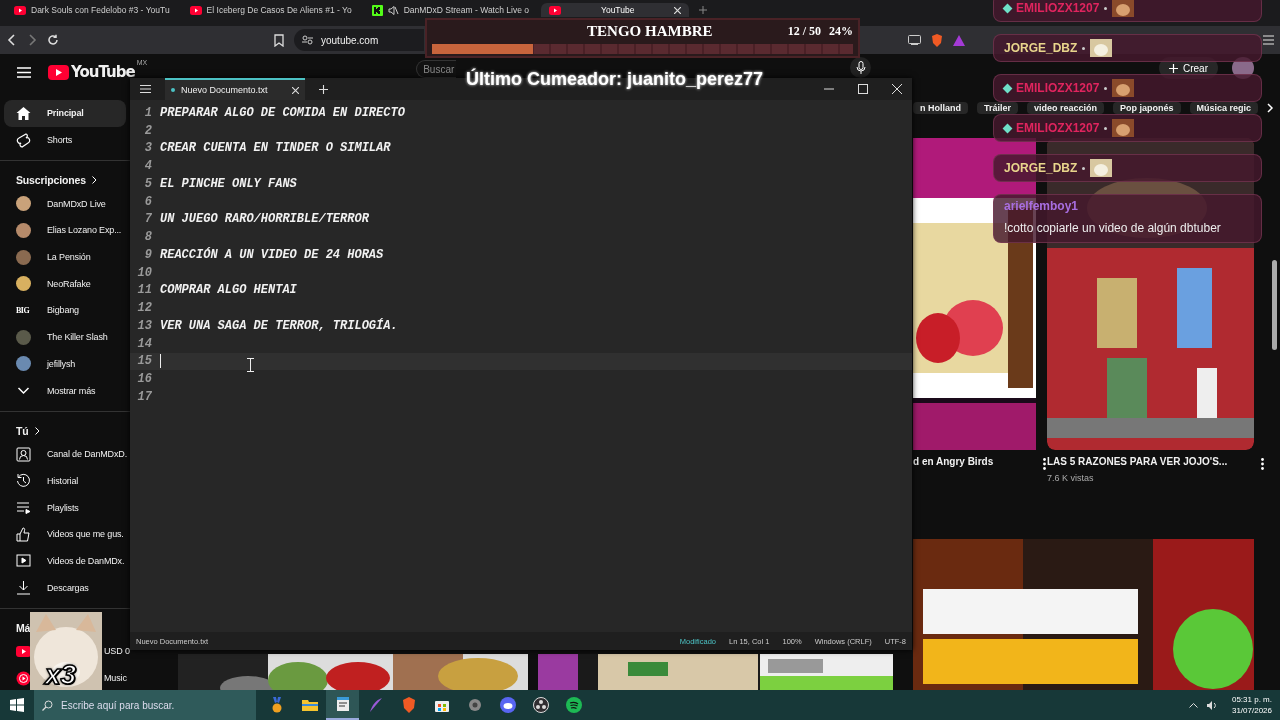 The image size is (1280, 720). What do you see at coordinates (144, 361) in the screenshot?
I see `line-number: 15` at bounding box center [144, 361].